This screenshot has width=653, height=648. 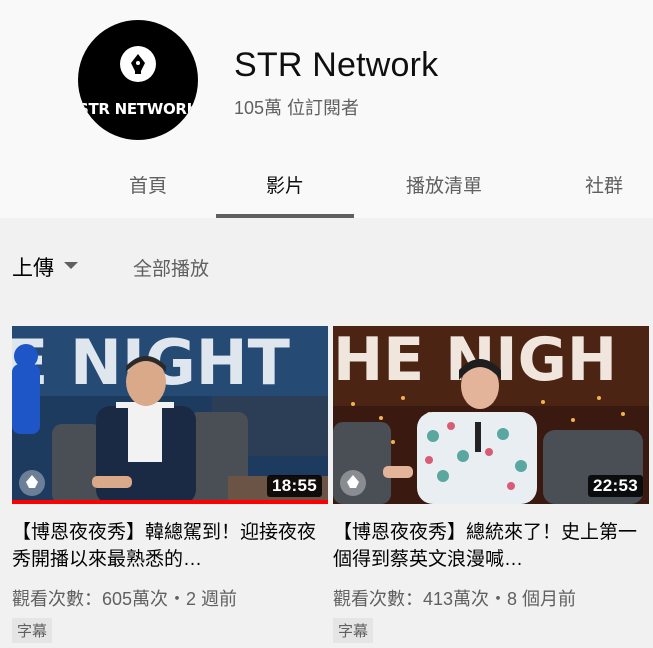 What do you see at coordinates (138, 109) in the screenshot?
I see `logo-text: STR NETWORK` at bounding box center [138, 109].